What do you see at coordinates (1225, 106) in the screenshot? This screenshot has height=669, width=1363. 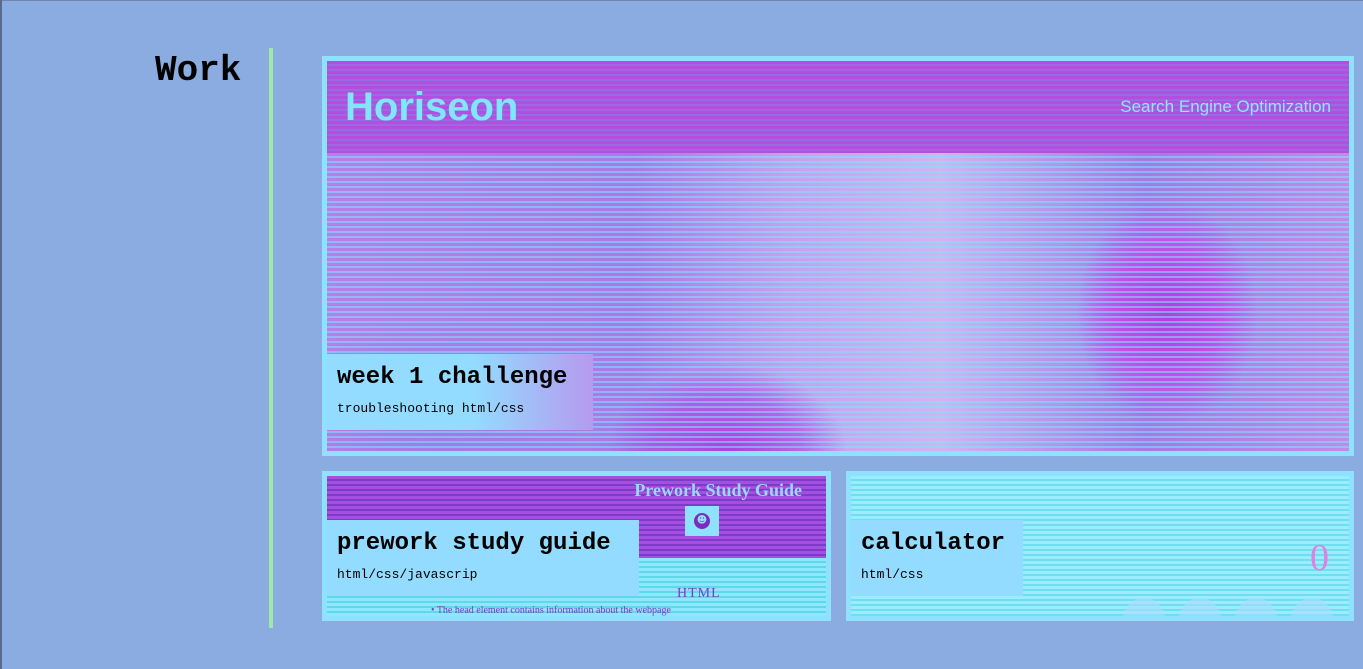 I see `preview-tagline: Search Engine Optimization` at bounding box center [1225, 106].